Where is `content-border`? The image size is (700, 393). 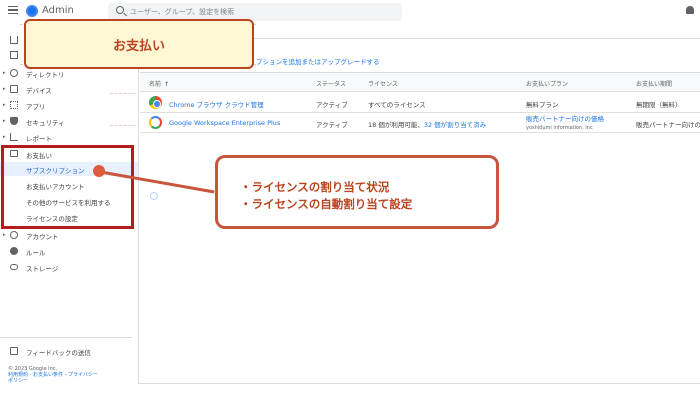
content-border is located at coordinates (138, 211).